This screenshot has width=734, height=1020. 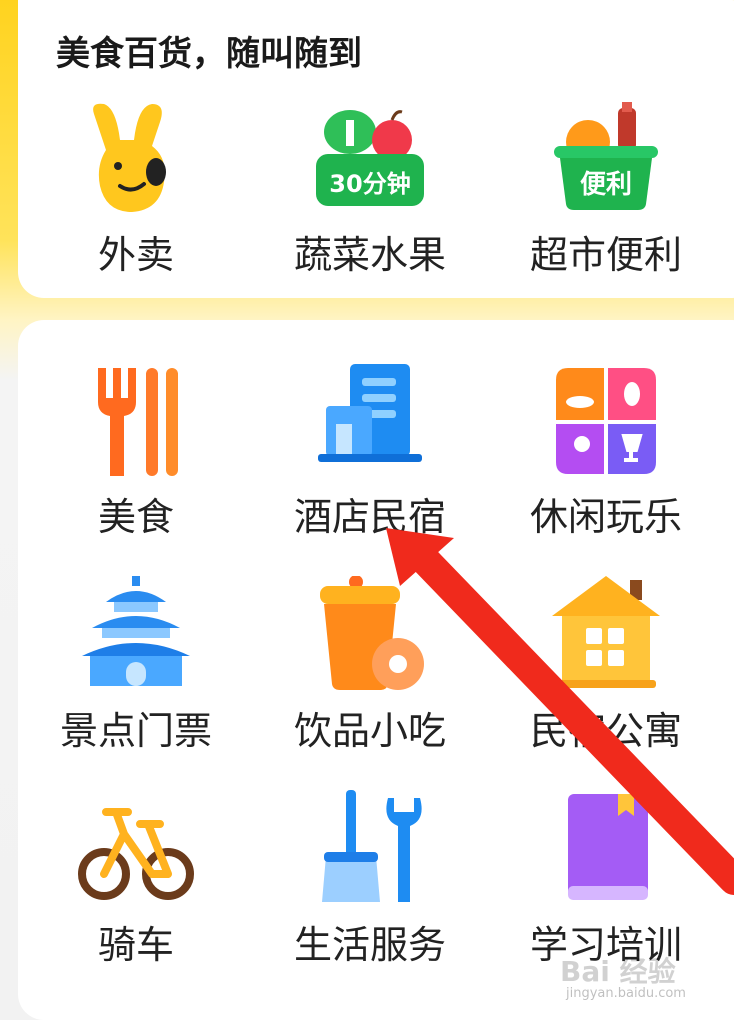 What do you see at coordinates (605, 185) in the screenshot?
I see `badge-convenience: 便利` at bounding box center [605, 185].